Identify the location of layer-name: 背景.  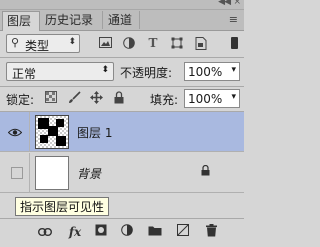
(89, 173).